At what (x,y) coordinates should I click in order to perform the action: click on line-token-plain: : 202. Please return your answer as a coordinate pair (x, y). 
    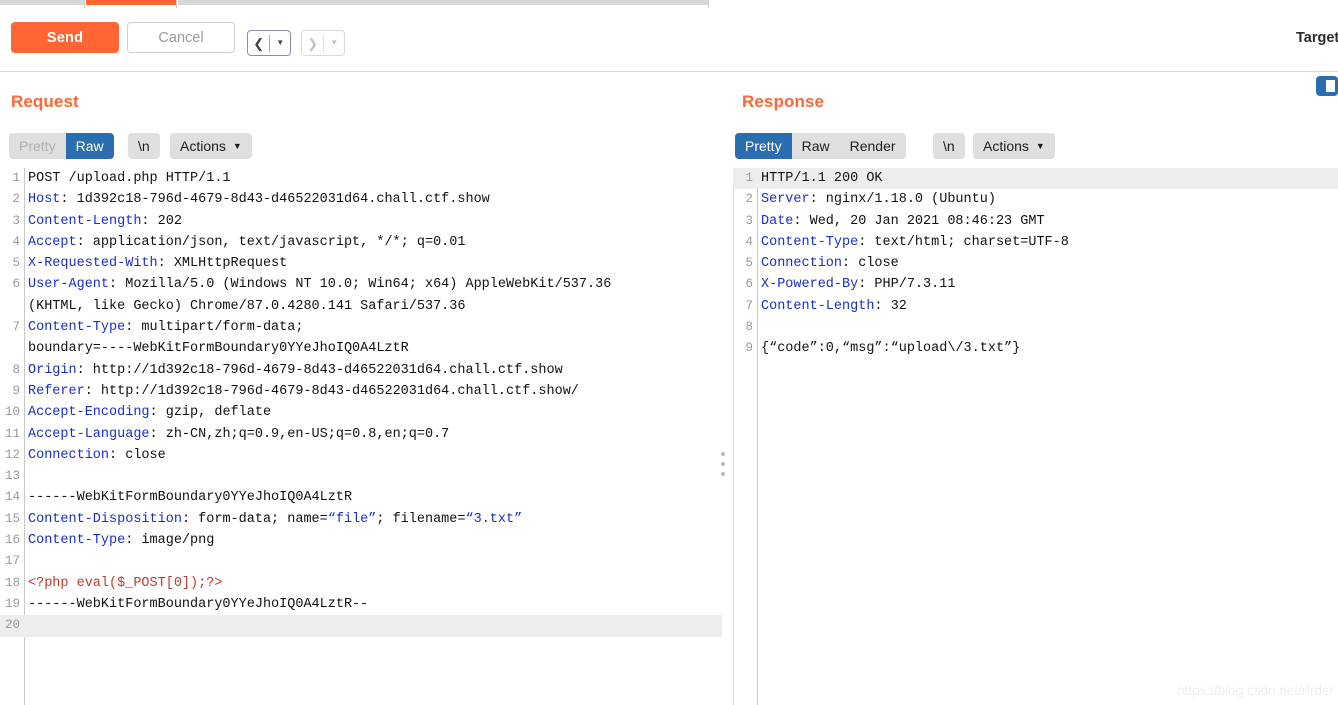
    Looking at the image, I should click on (161, 221).